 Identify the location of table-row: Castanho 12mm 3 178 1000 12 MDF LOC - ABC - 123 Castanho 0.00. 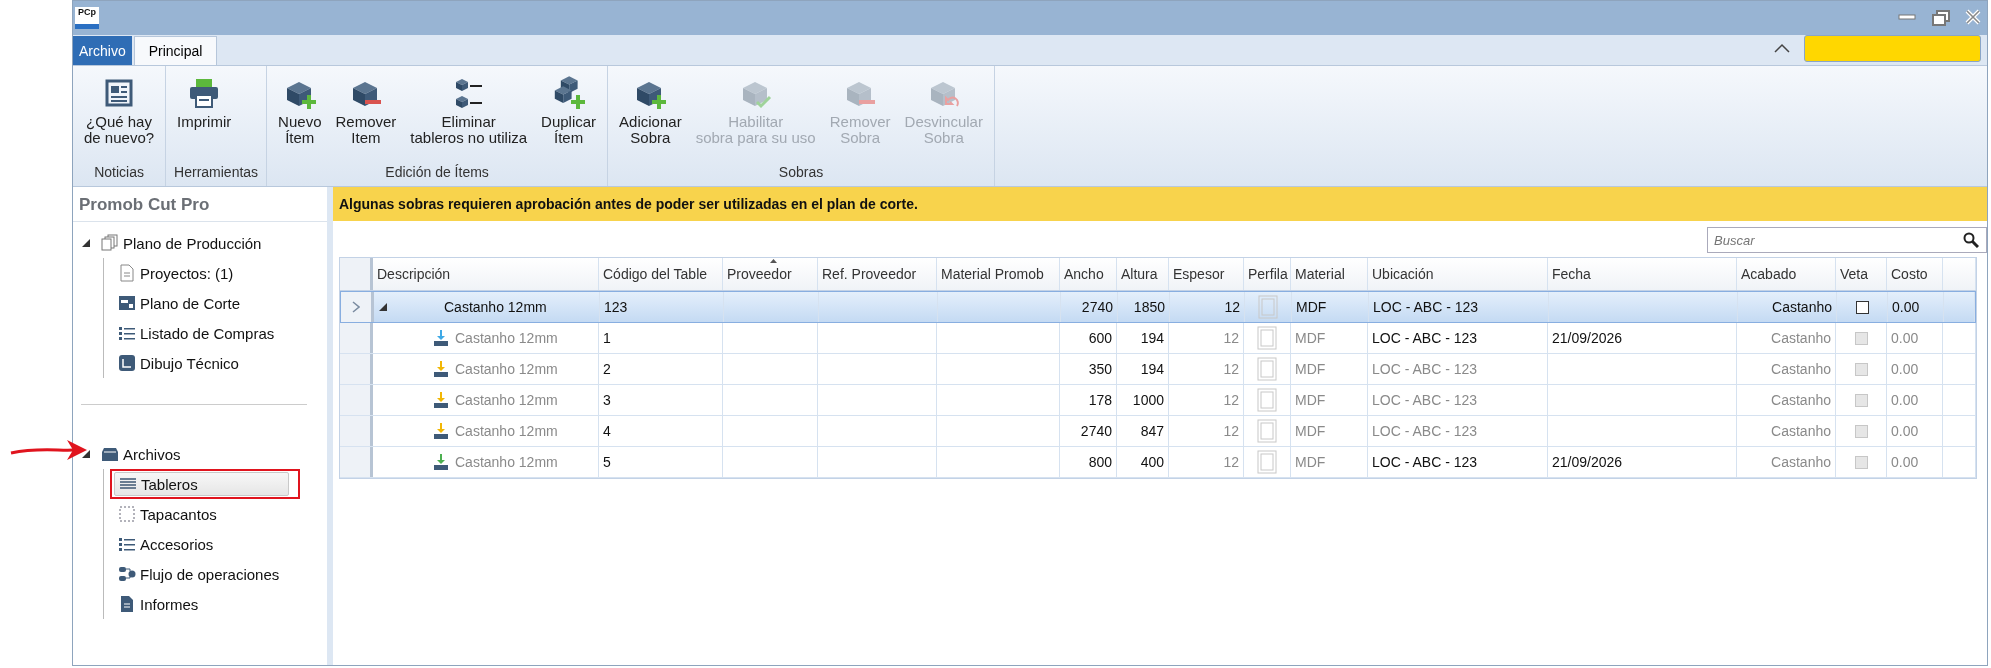
(1158, 400).